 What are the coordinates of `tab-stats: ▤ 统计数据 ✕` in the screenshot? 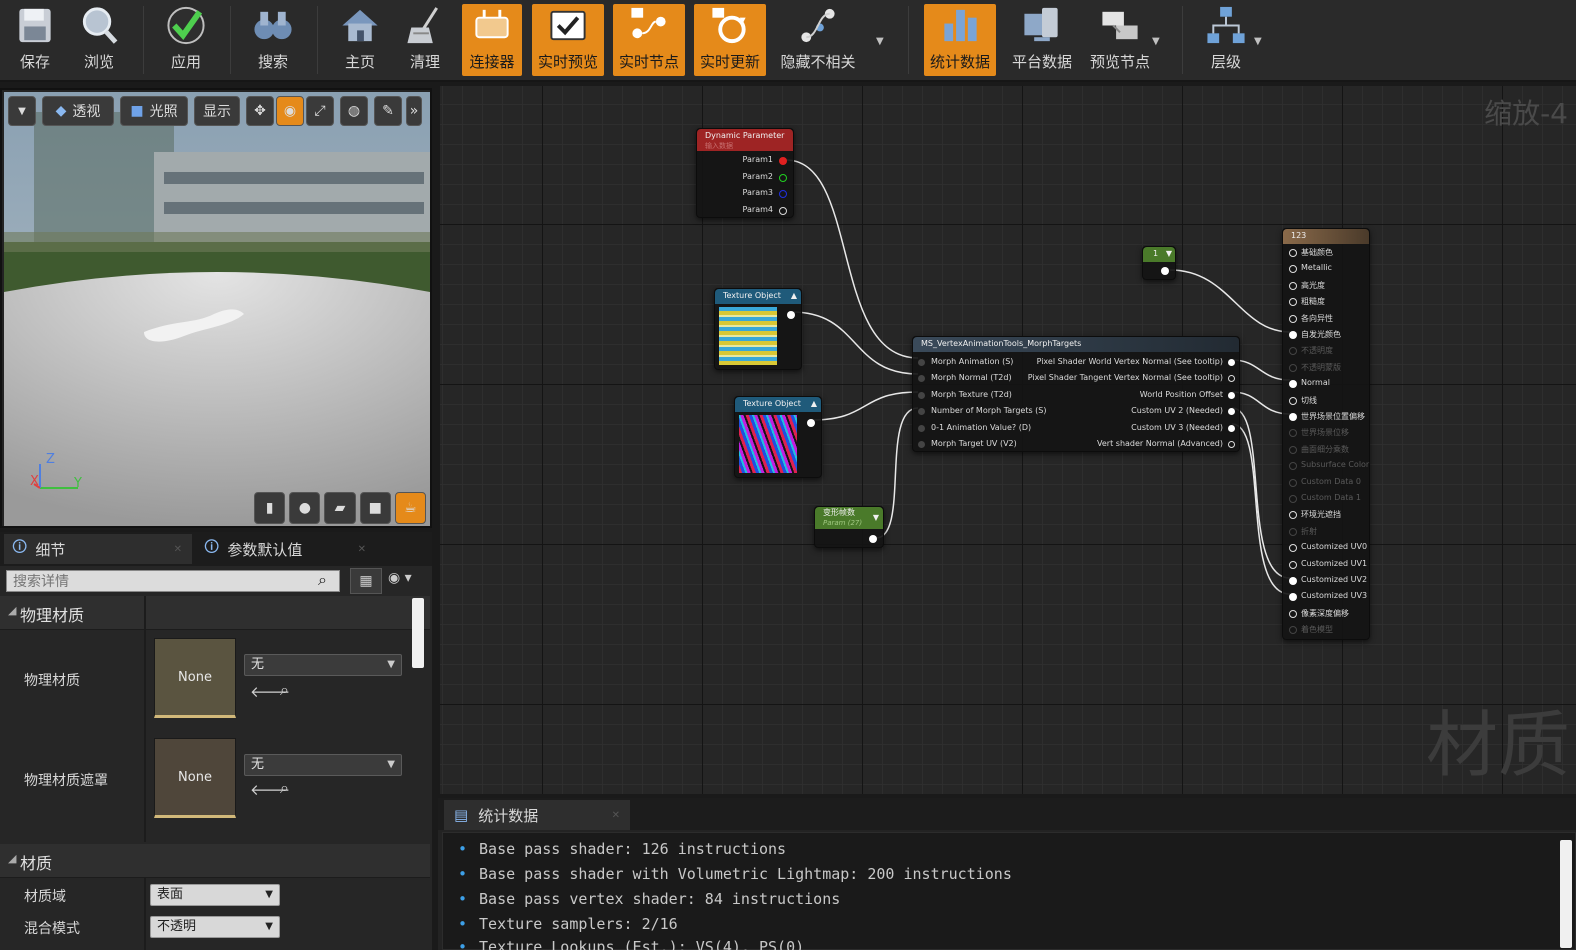 It's located at (537, 815).